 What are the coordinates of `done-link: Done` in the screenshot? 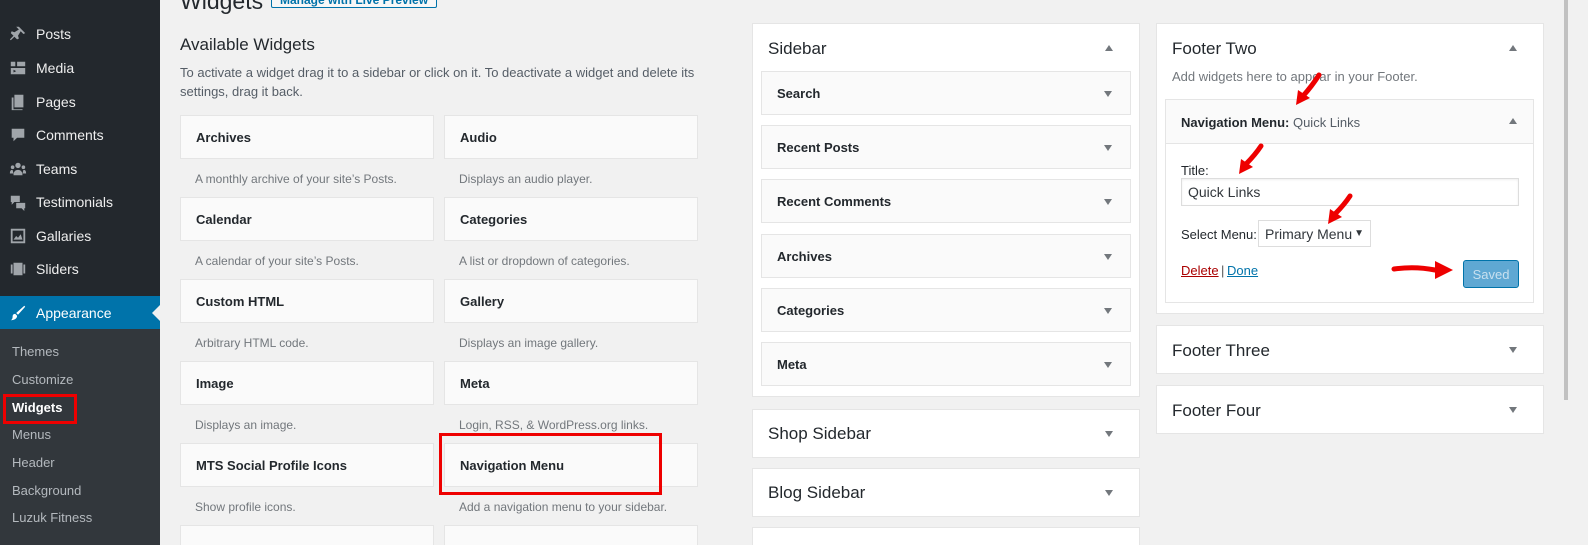 It's located at (1242, 270).